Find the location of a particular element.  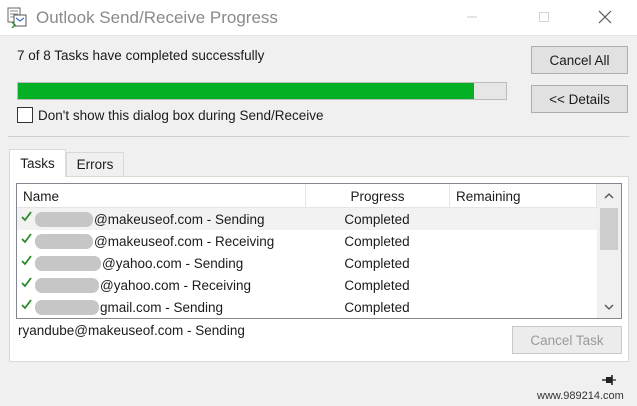

watermark-text: www.989214.com is located at coordinates (580, 396).